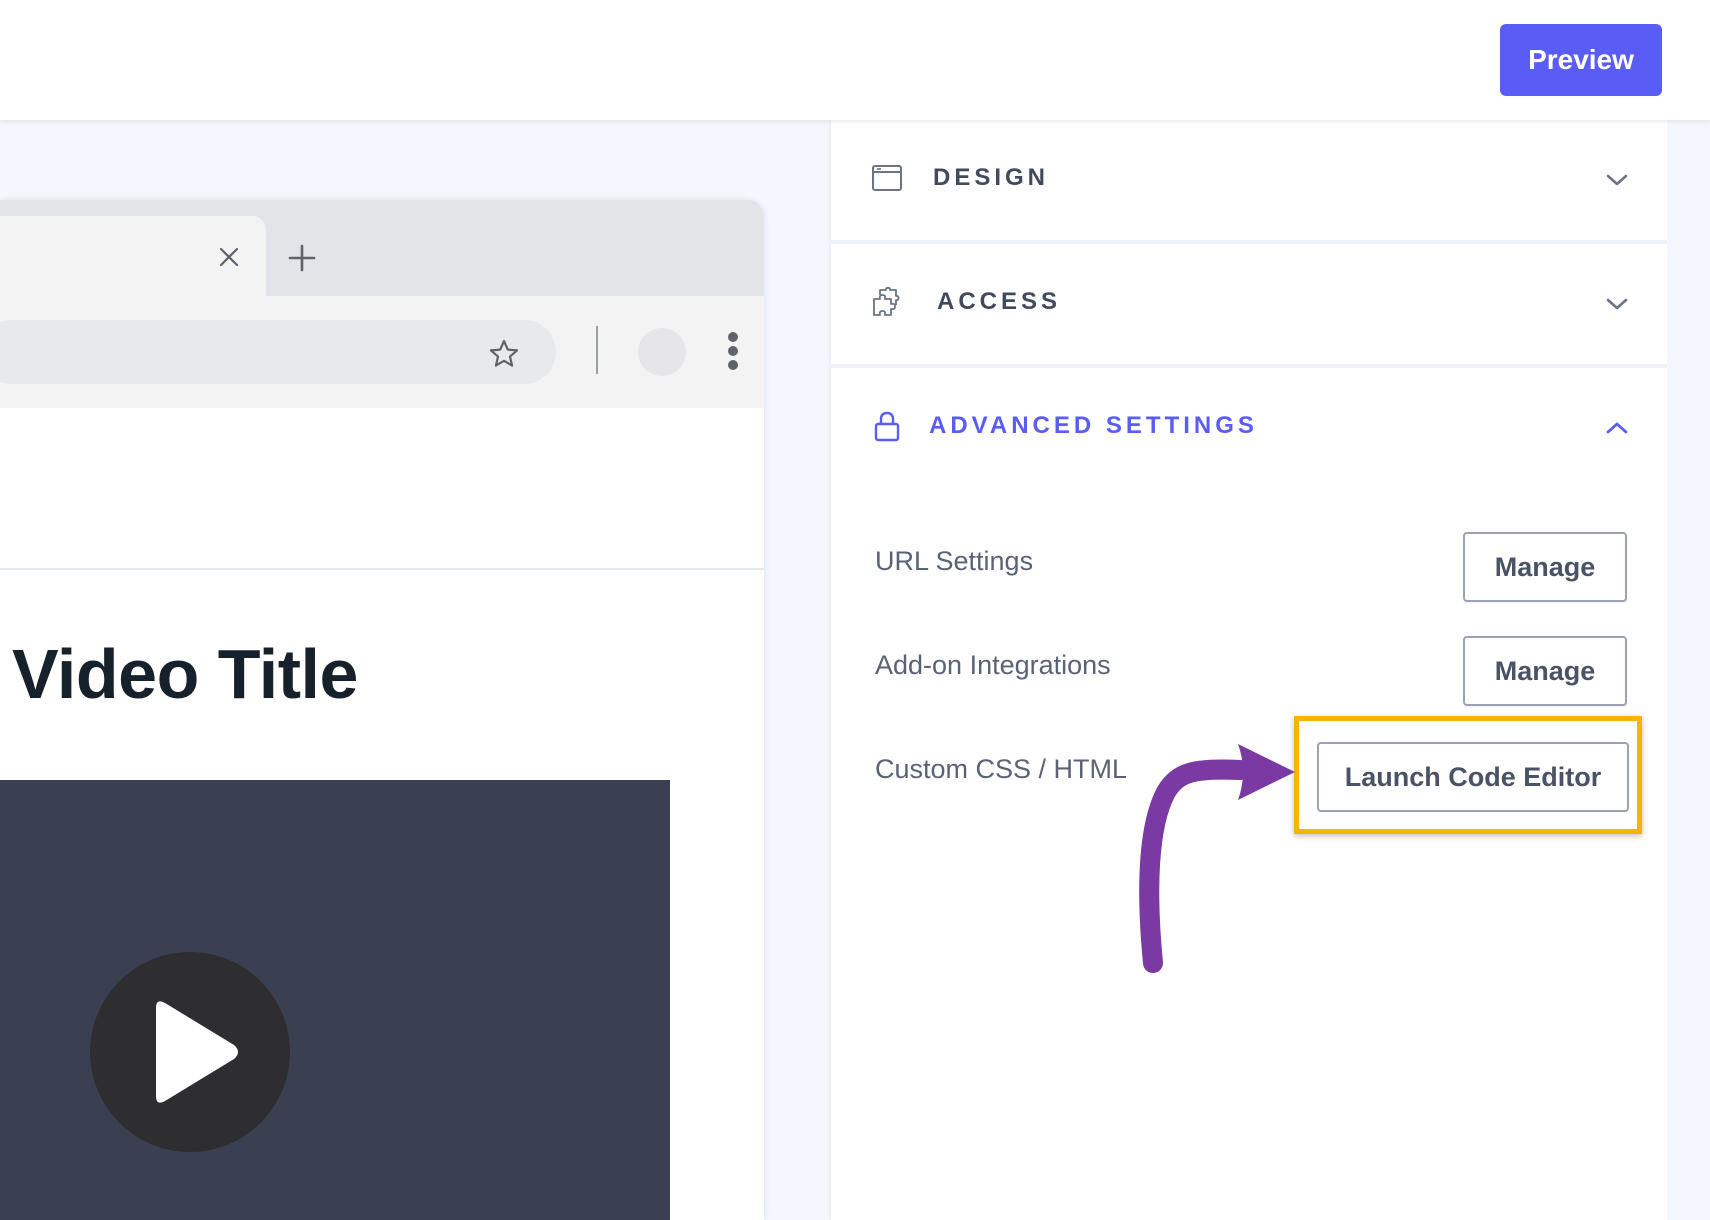 The image size is (1710, 1220). Describe the element at coordinates (954, 561) in the screenshot. I see `url-settings-label: URL Settings` at that location.